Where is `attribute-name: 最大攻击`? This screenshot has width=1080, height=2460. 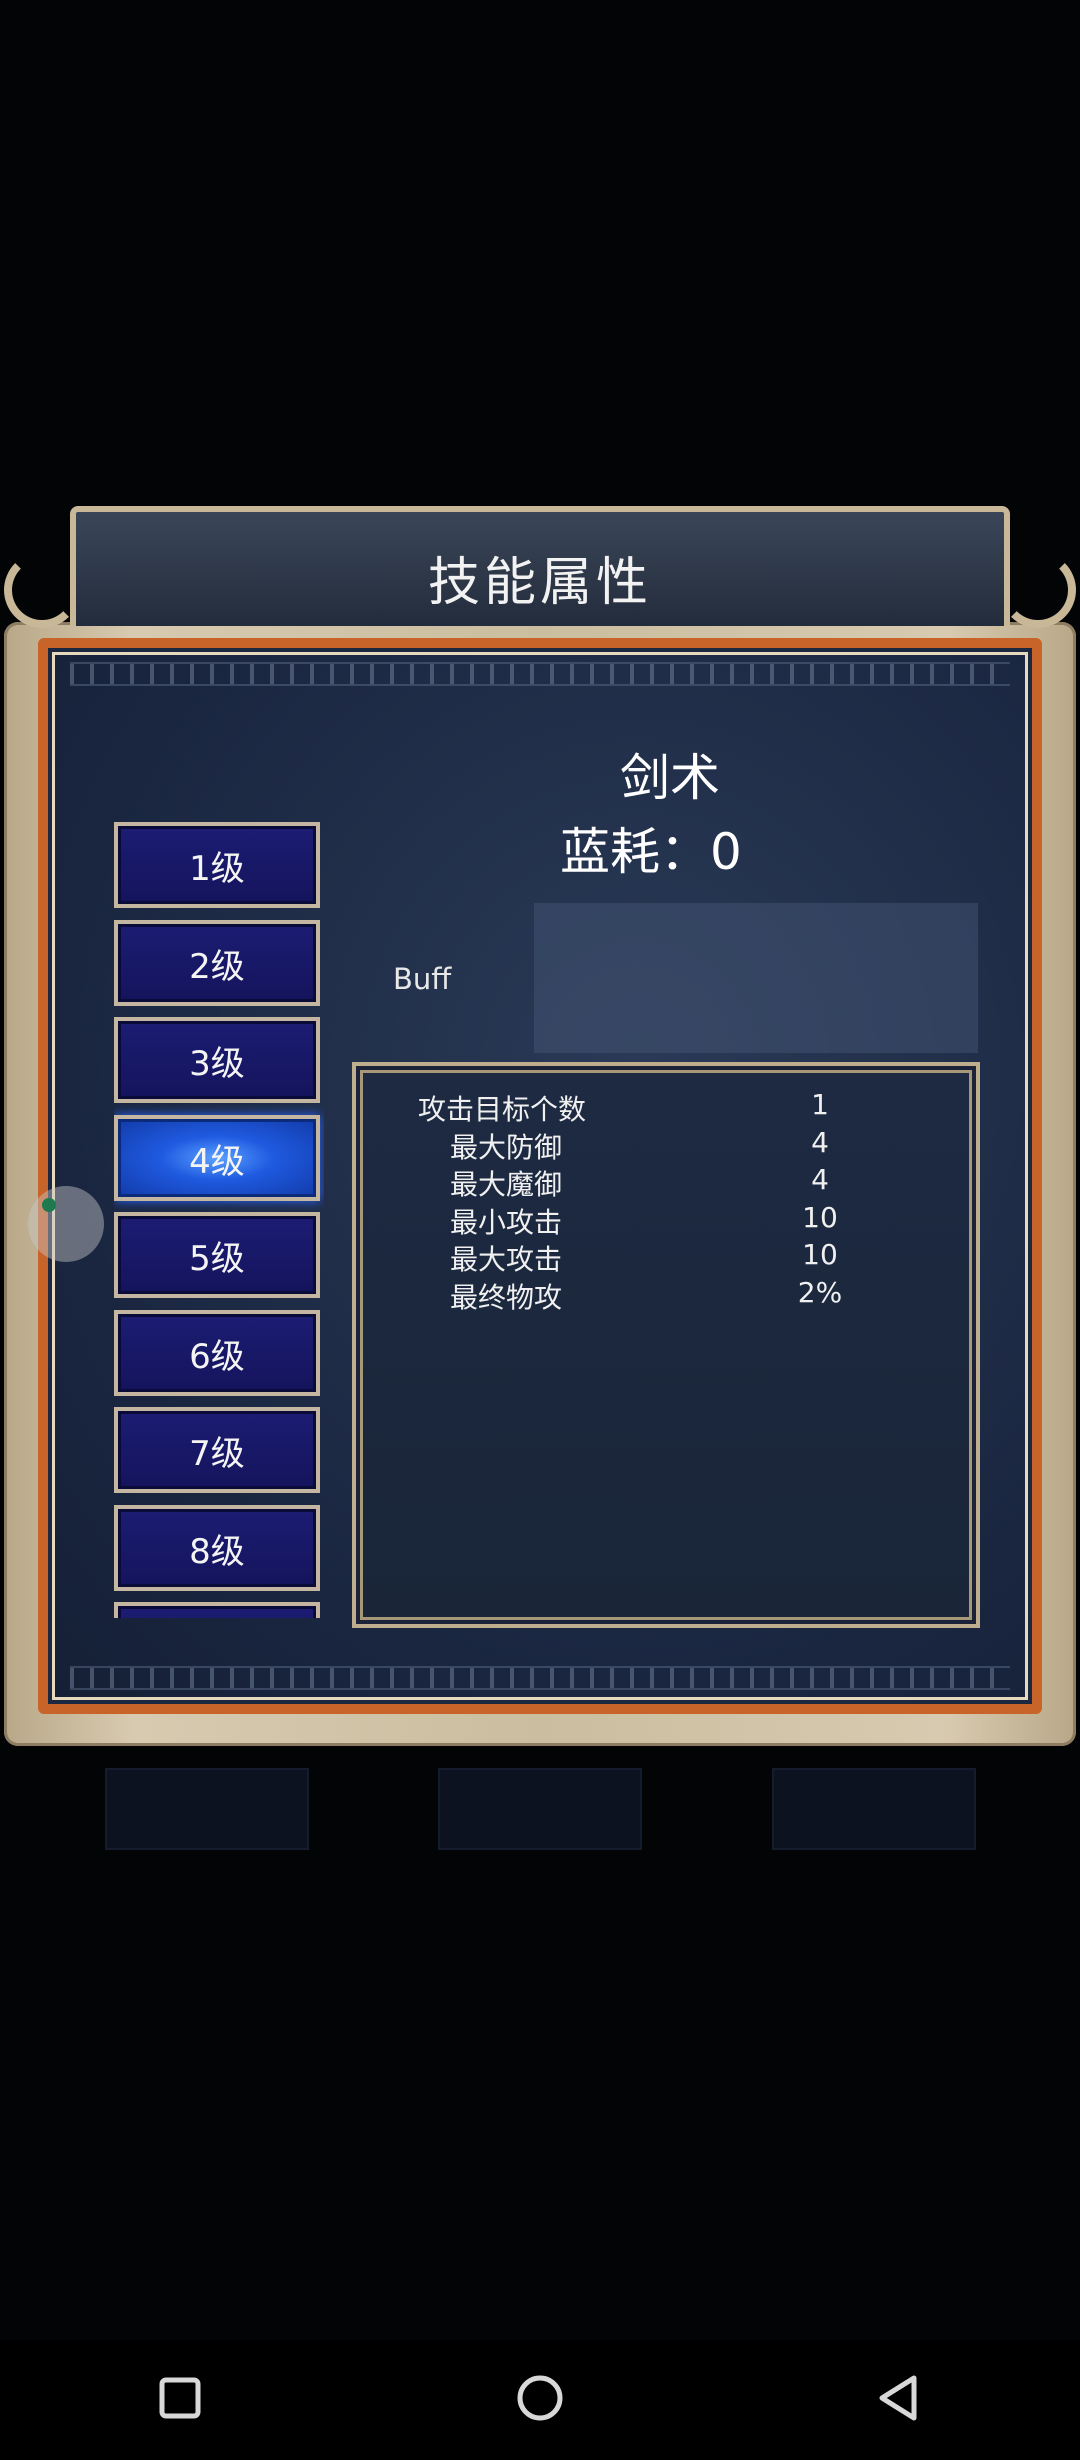 attribute-name: 最大攻击 is located at coordinates (505, 1259).